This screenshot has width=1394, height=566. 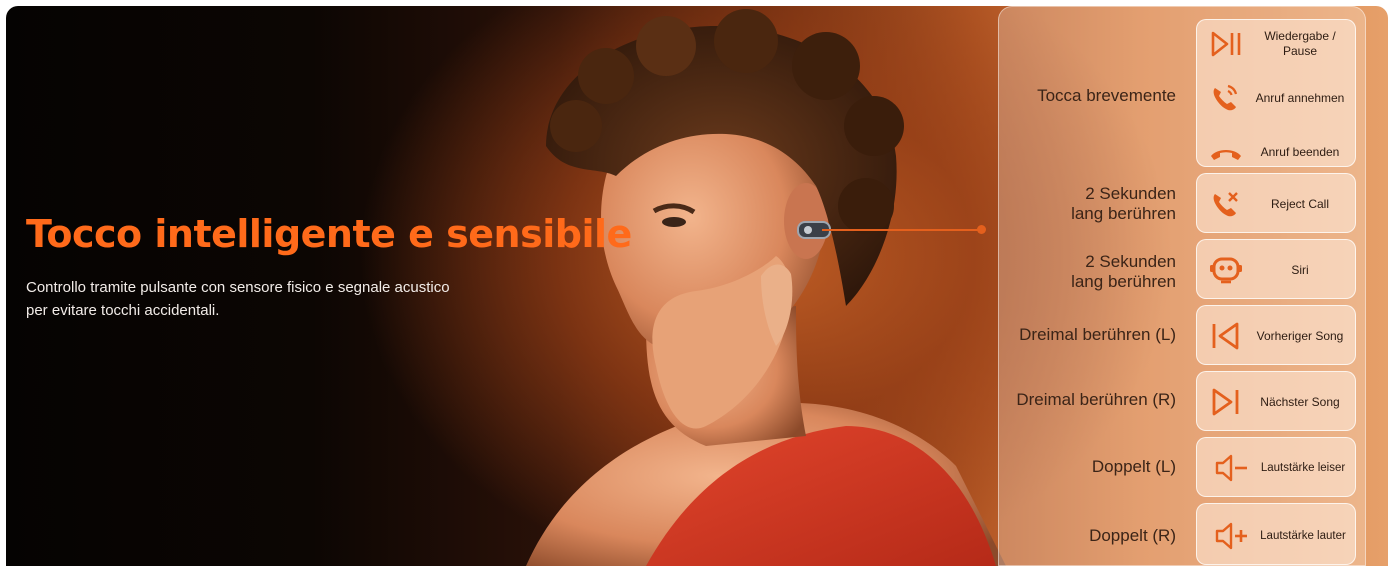 What do you see at coordinates (1300, 401) in the screenshot?
I see `action-label: Nächster Song` at bounding box center [1300, 401].